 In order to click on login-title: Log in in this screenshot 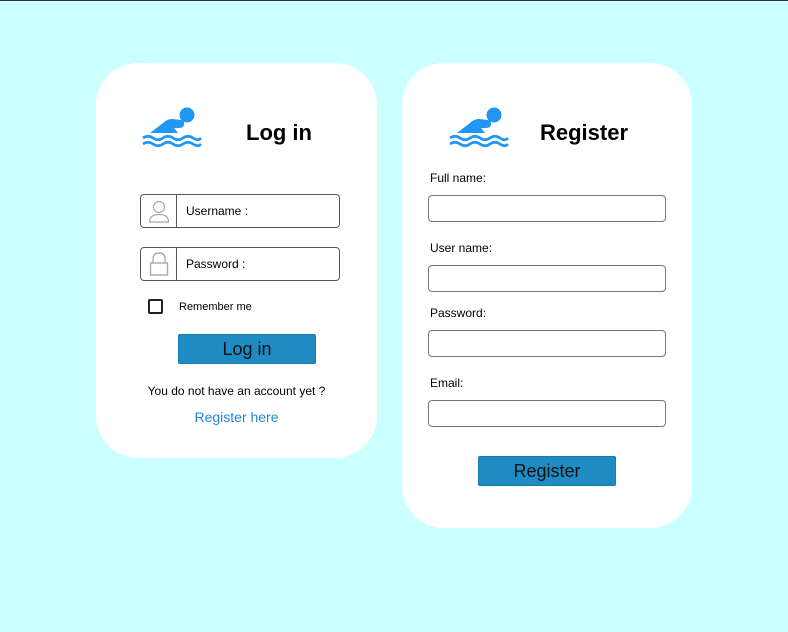, I will do `click(279, 132)`.